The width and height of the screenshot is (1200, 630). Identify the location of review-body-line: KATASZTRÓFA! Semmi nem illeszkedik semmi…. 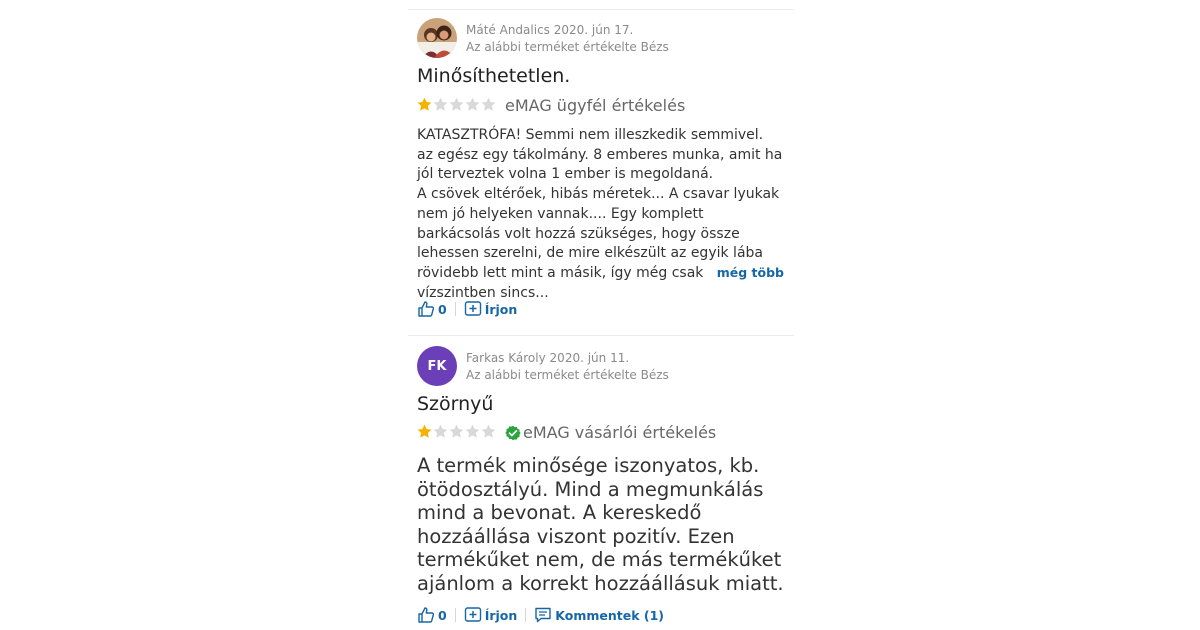
(590, 135).